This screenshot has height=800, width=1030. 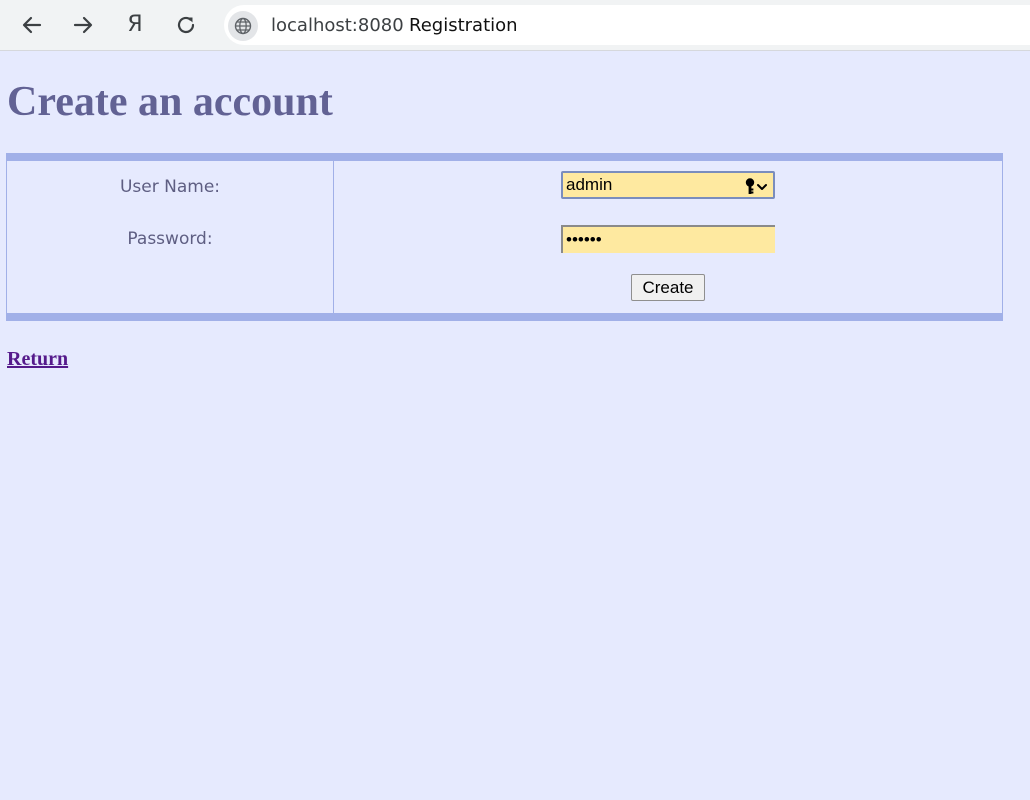 I want to click on reload-button, so click(x=186, y=25).